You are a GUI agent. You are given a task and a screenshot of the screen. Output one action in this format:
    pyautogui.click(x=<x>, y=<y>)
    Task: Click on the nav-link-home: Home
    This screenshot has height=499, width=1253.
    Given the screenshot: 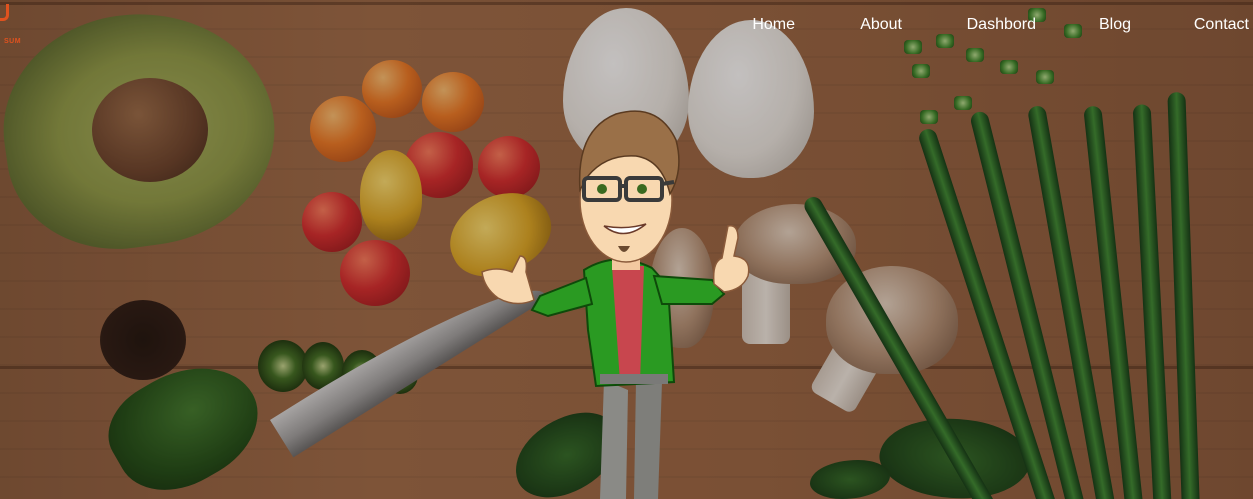 What is the action you would take?
    pyautogui.click(x=773, y=25)
    